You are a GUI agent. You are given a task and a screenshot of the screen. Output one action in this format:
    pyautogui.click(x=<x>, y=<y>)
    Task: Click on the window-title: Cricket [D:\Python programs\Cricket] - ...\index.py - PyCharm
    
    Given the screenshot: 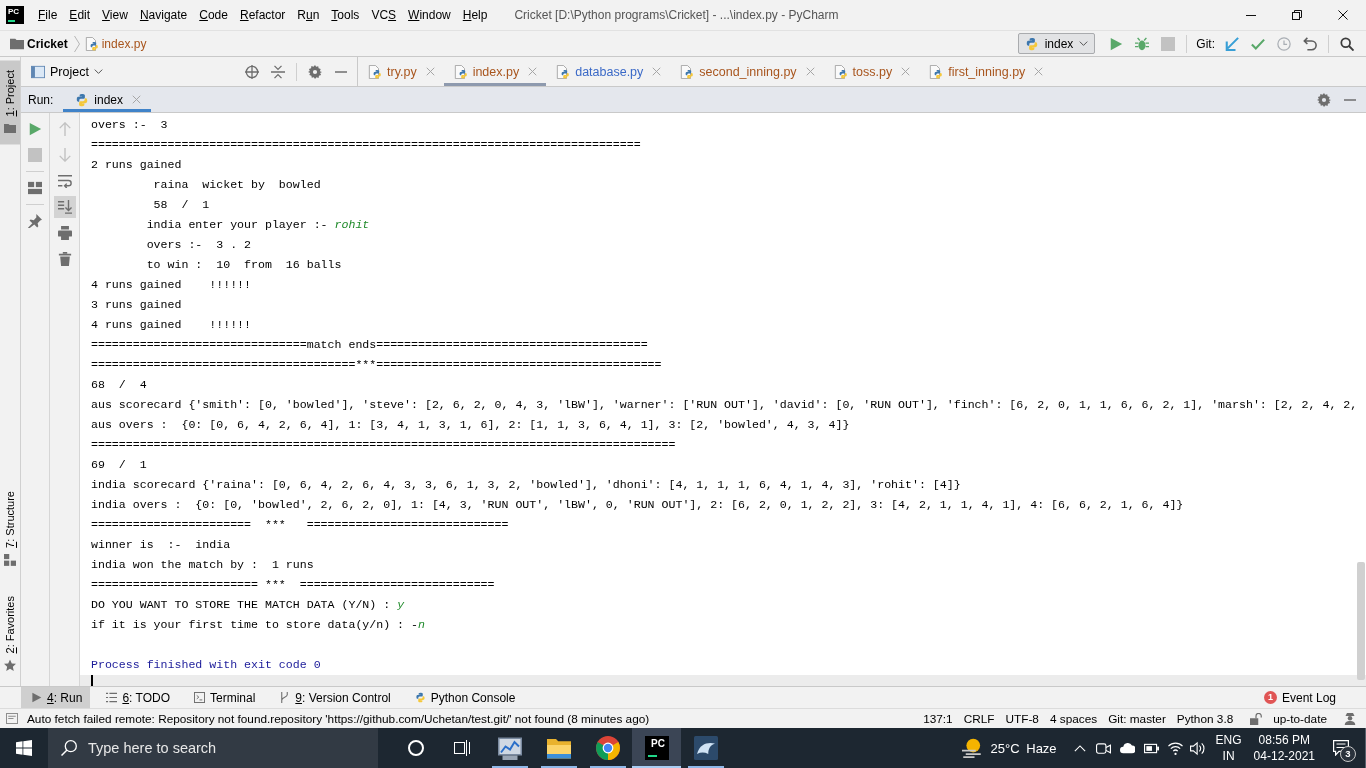 What is the action you would take?
    pyautogui.click(x=676, y=15)
    